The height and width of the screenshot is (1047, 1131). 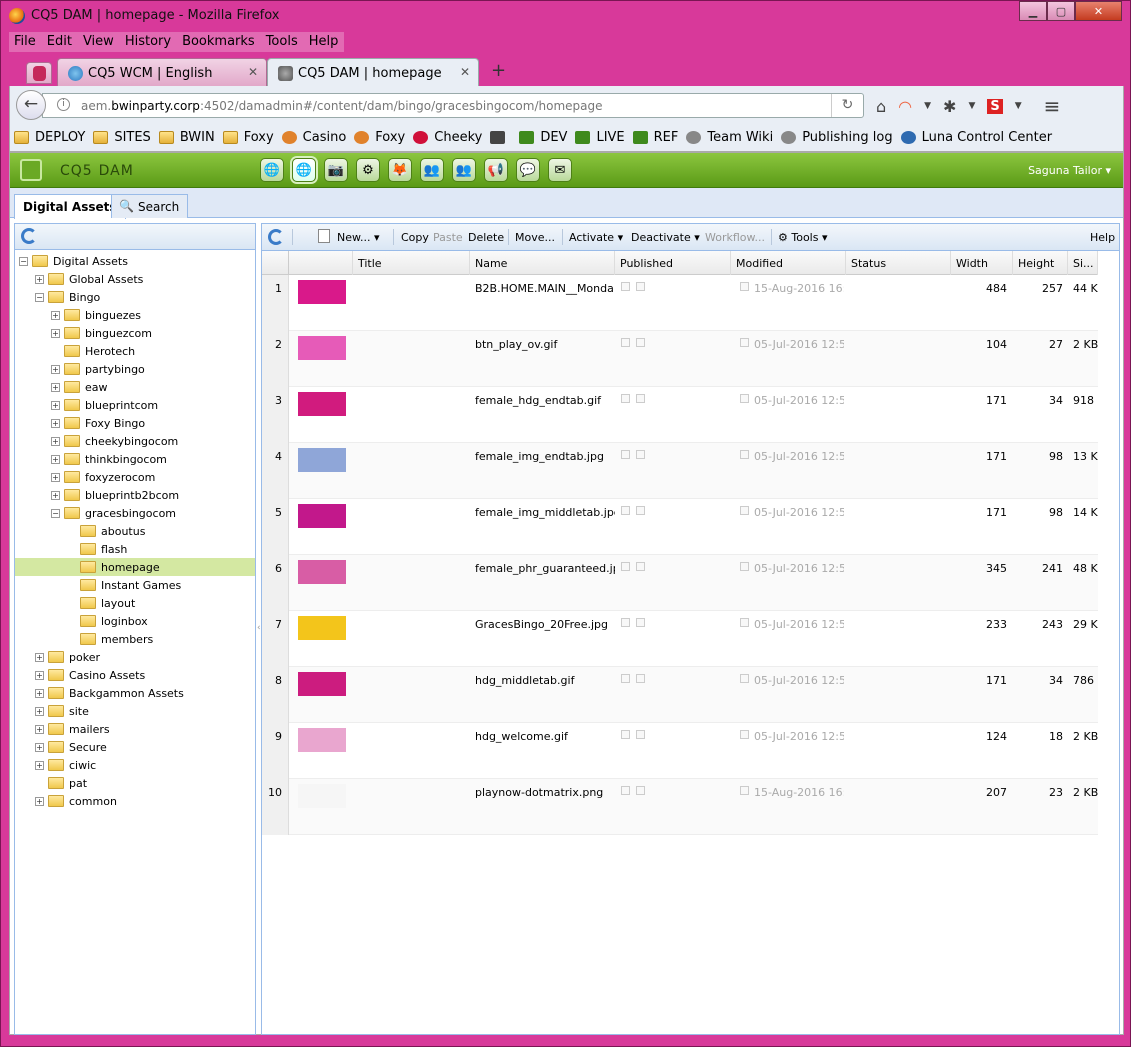 What do you see at coordinates (464, 170) in the screenshot?
I see `groups-icon: 👥` at bounding box center [464, 170].